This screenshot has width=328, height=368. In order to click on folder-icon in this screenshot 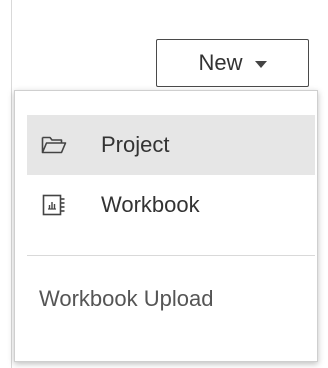, I will do `click(54, 145)`.